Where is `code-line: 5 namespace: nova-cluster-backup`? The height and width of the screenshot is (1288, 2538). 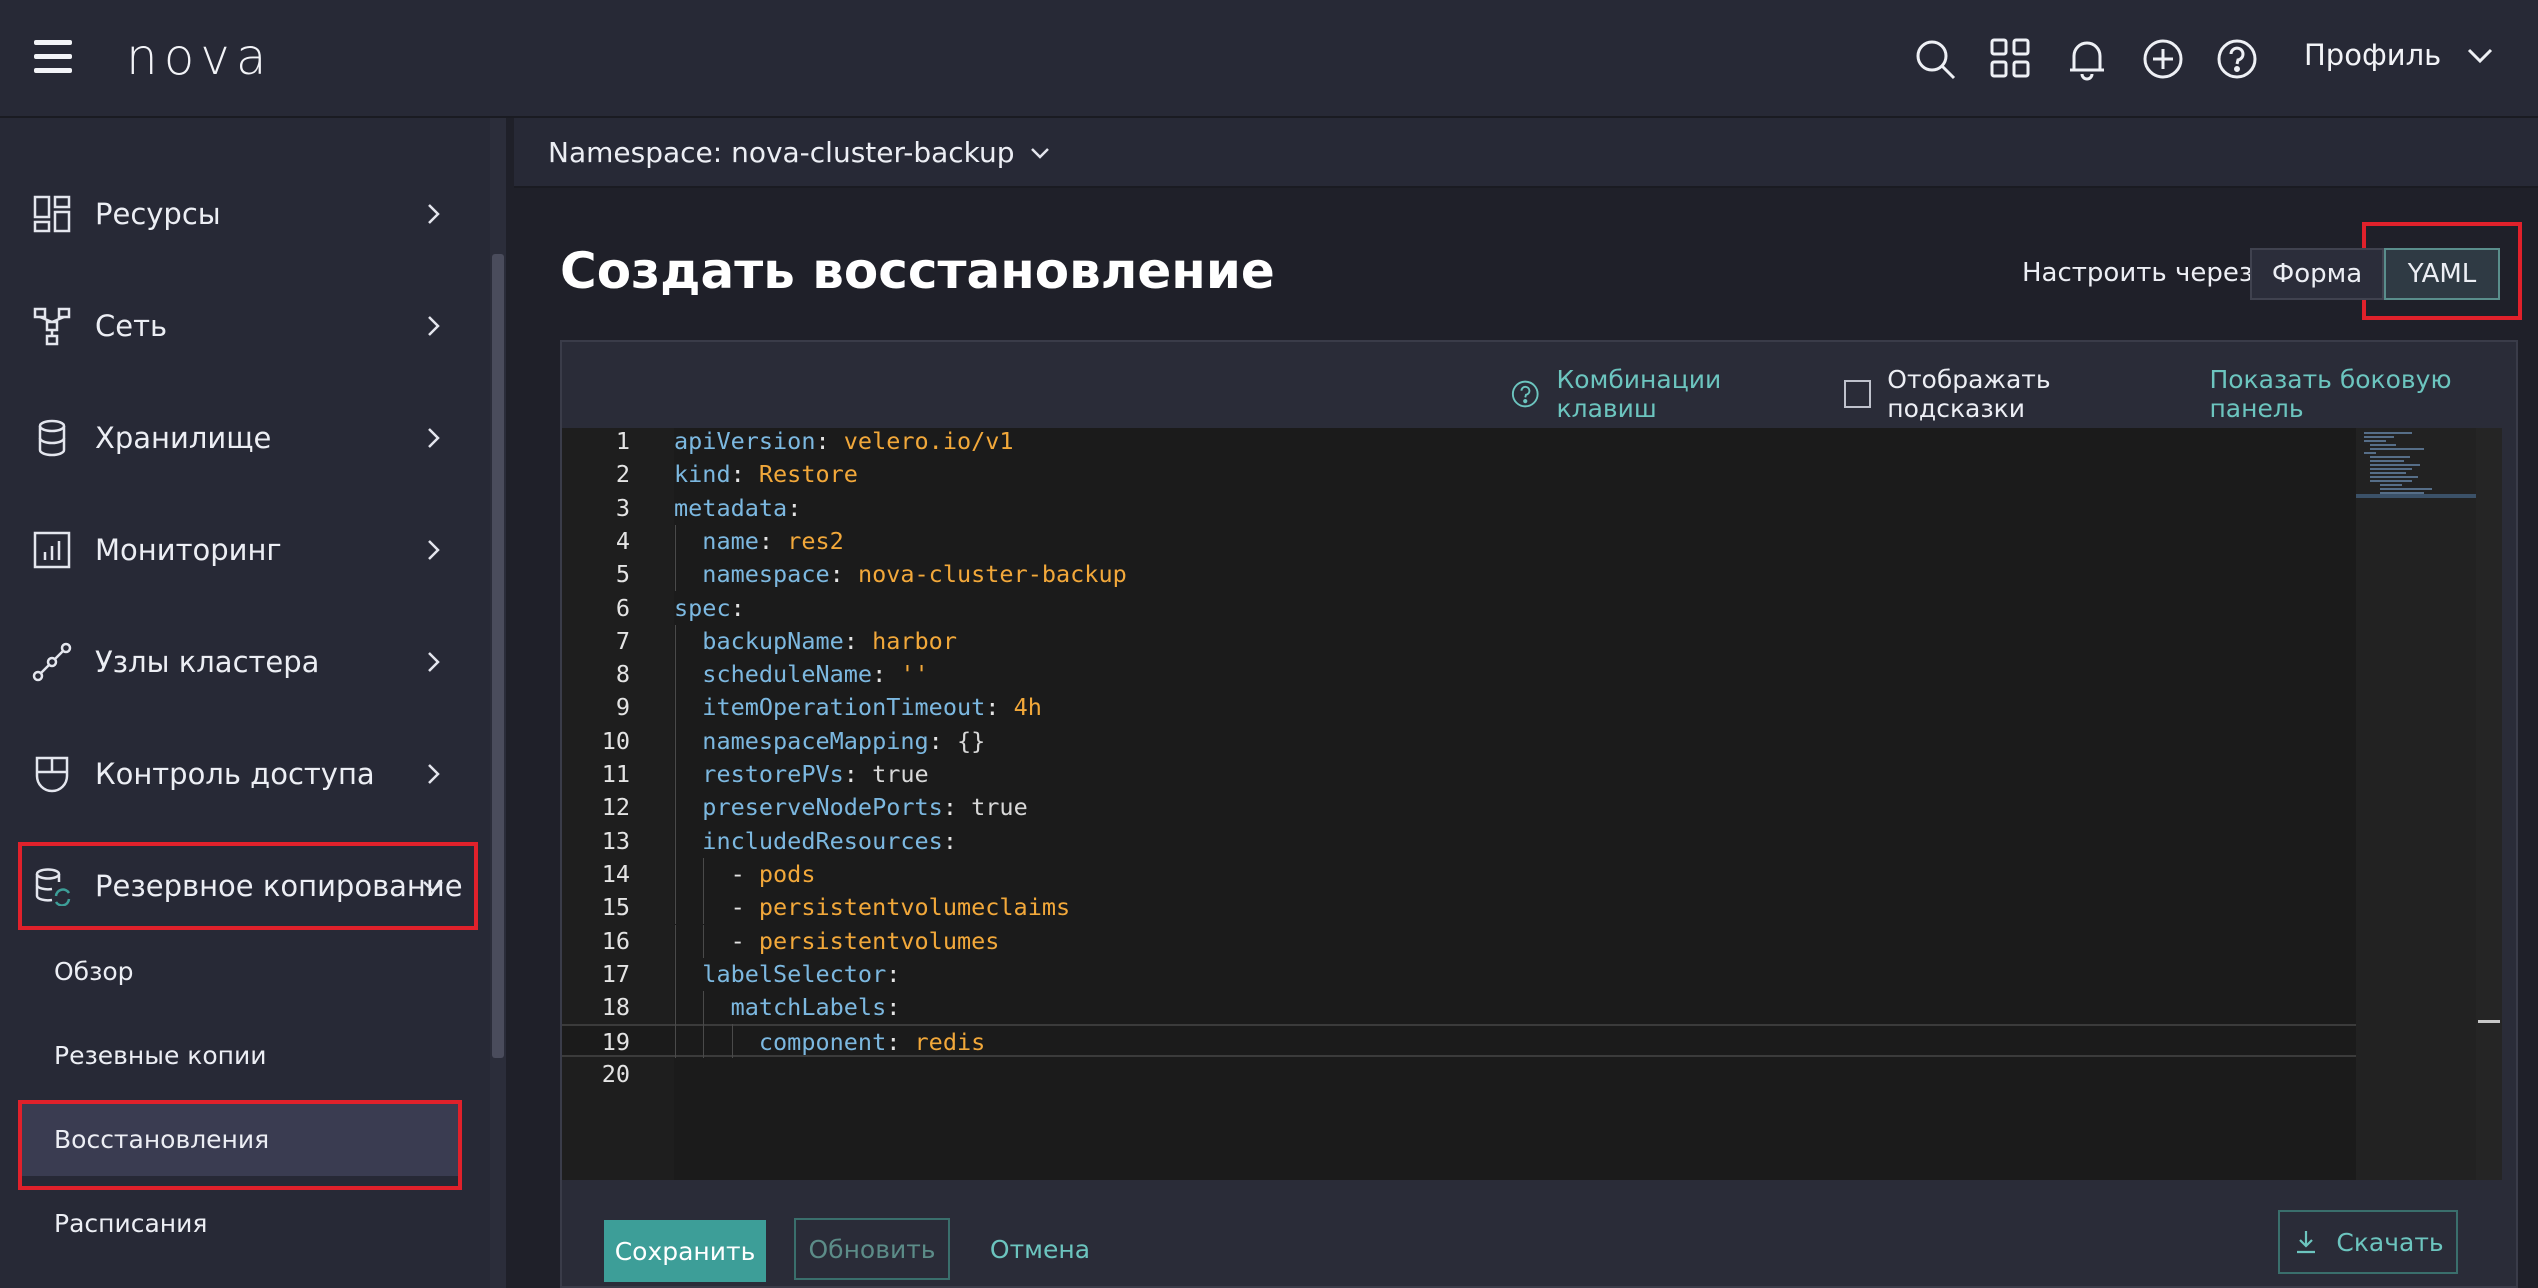 code-line: 5 namespace: nova-cluster-backup is located at coordinates (1459, 574).